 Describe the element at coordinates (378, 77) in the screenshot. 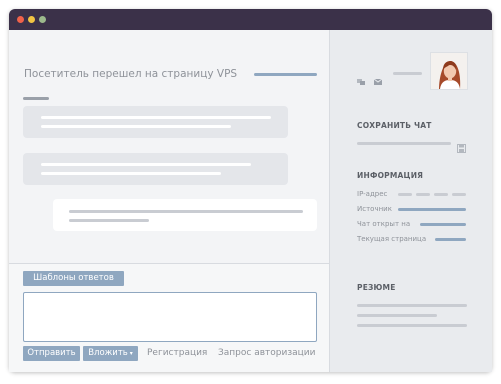

I see `mail-icon` at that location.